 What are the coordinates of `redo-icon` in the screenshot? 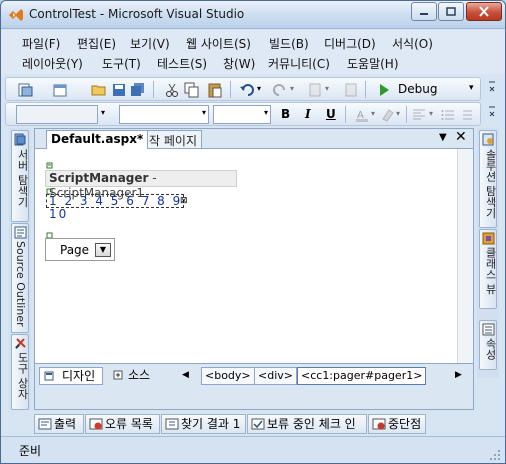 It's located at (280, 90).